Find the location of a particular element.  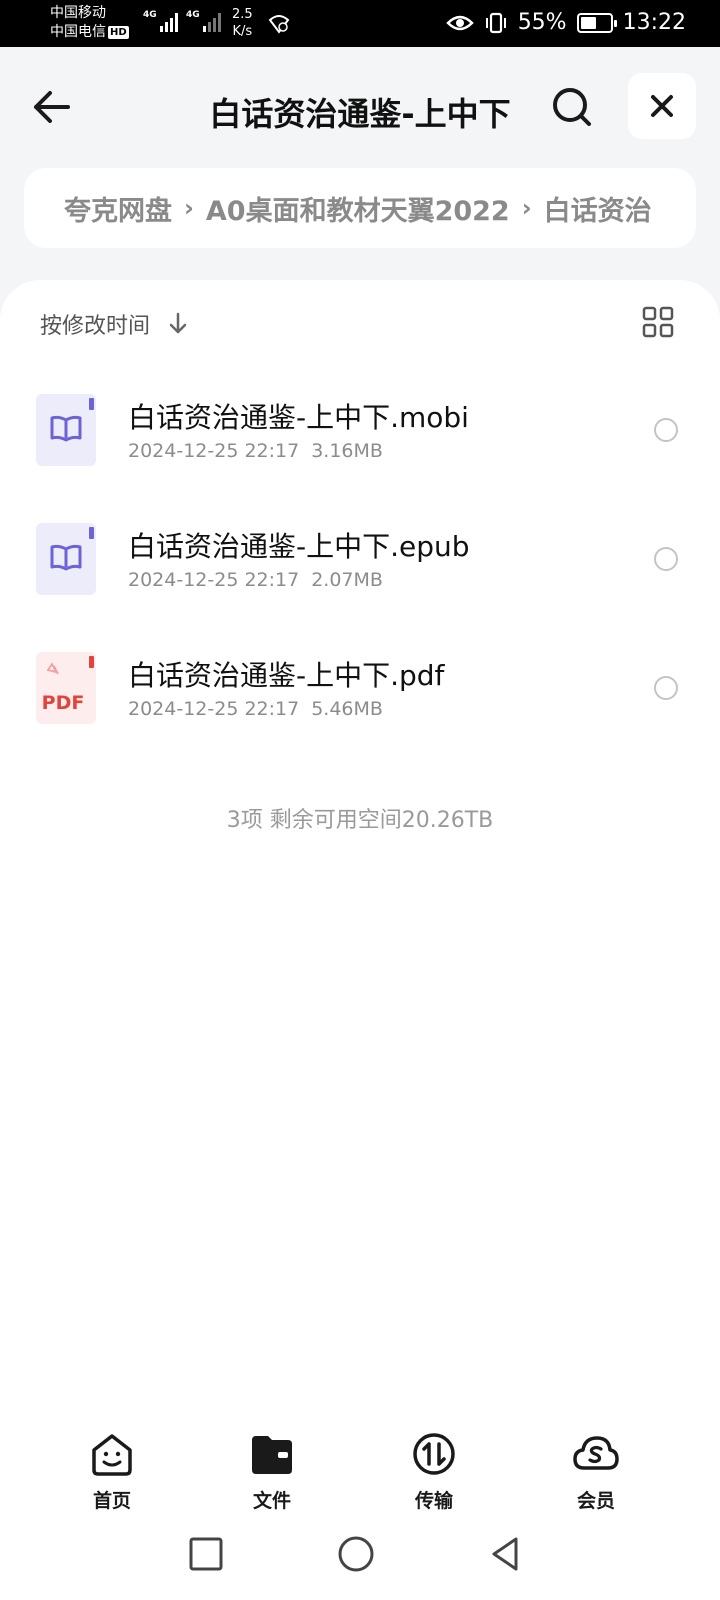

file-meta: 2024-12-25 22:17 3.16MB is located at coordinates (255, 451).